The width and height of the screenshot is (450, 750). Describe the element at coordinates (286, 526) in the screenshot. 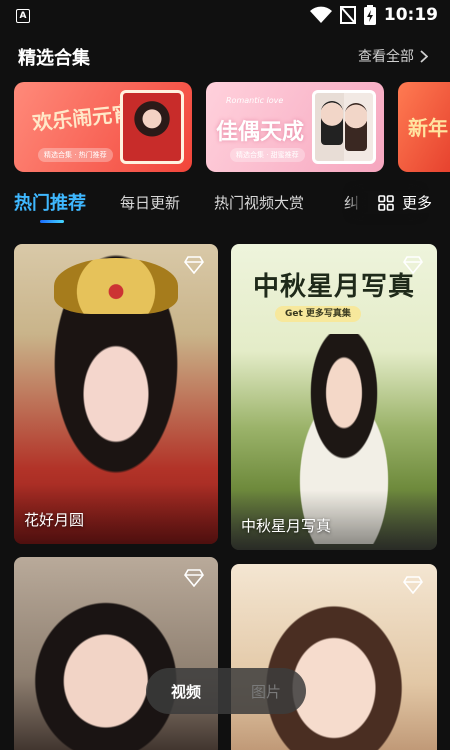

I see `card-label: 中秋星月写真` at that location.